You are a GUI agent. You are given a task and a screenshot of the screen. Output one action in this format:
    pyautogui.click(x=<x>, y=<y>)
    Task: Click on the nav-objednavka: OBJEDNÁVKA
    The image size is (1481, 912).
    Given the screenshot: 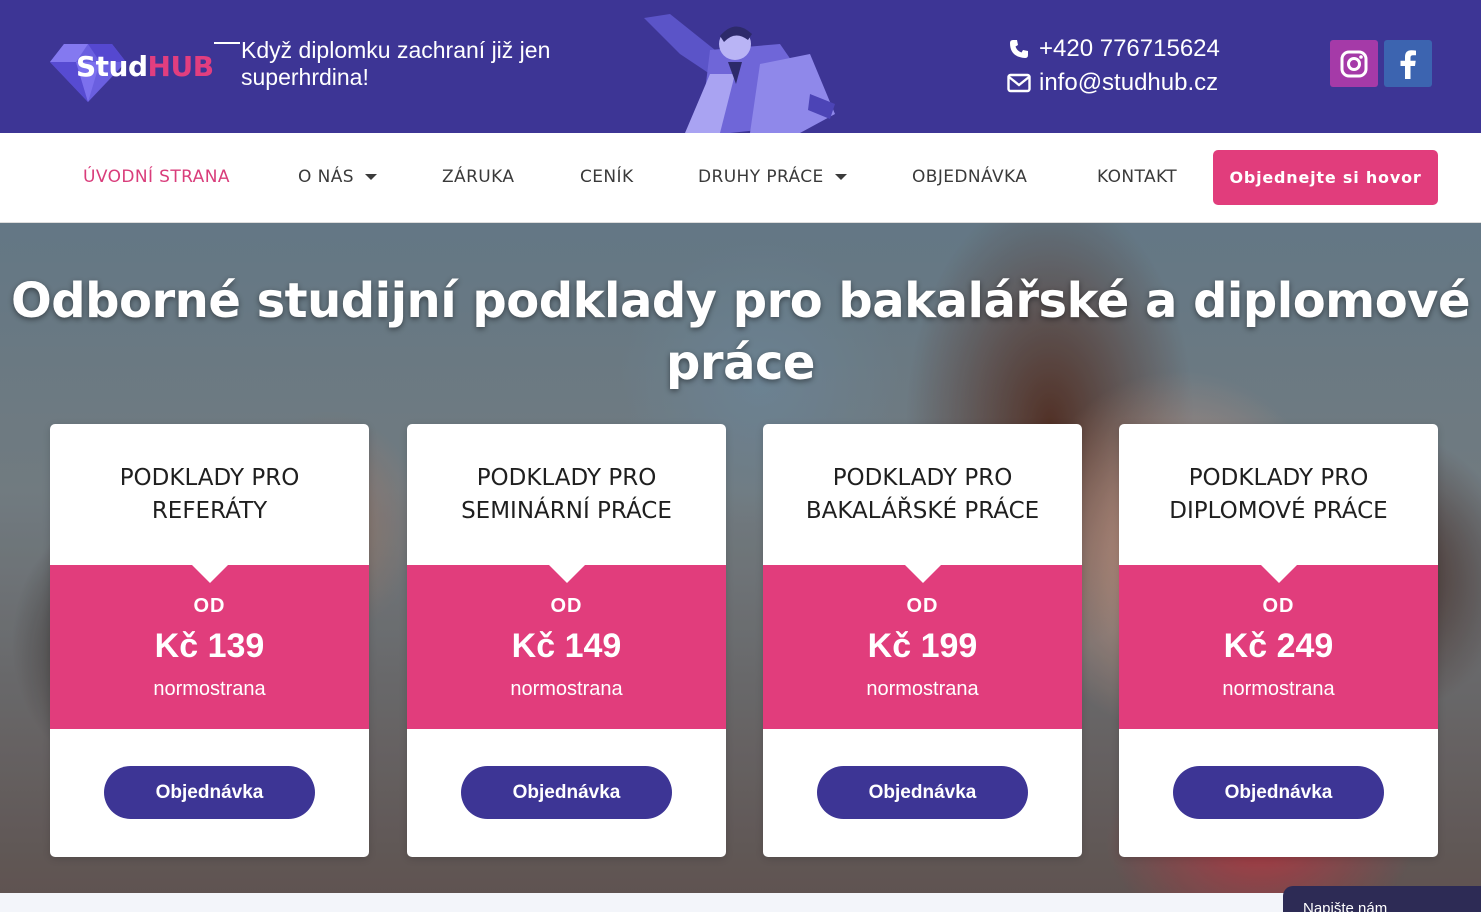 What is the action you would take?
    pyautogui.click(x=969, y=177)
    